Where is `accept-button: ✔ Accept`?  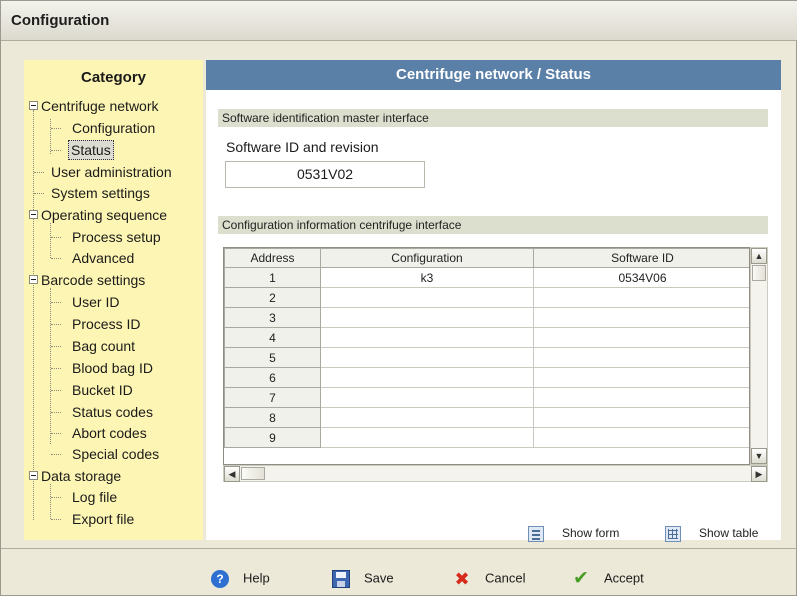
accept-button: ✔ Accept is located at coordinates (608, 578).